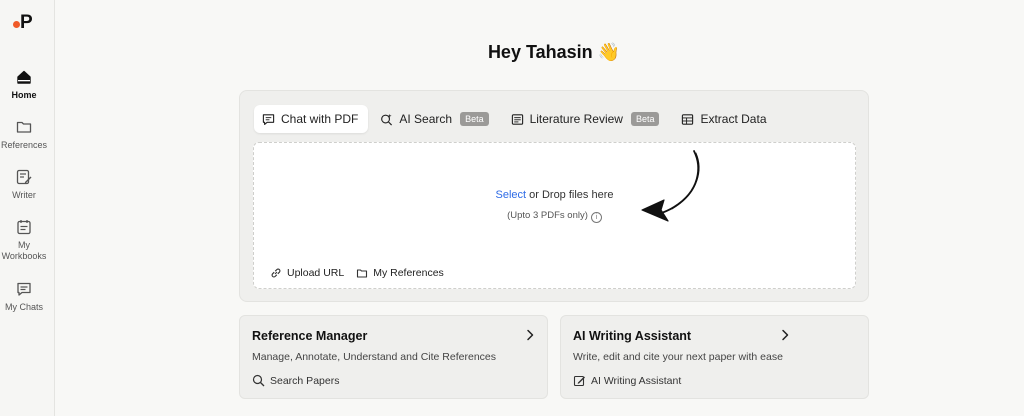 This screenshot has height=416, width=1024. What do you see at coordinates (316, 273) in the screenshot?
I see `upload-url-label: Upload URL` at bounding box center [316, 273].